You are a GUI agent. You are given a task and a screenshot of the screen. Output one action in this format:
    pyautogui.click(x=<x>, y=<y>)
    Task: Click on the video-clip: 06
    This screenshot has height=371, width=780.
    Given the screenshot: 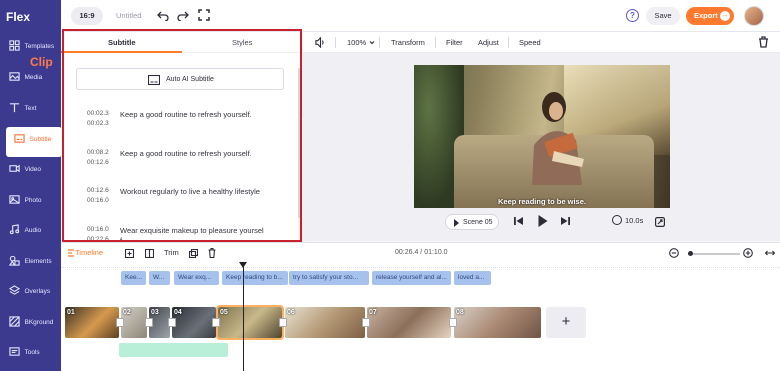 What is the action you would take?
    pyautogui.click(x=325, y=322)
    